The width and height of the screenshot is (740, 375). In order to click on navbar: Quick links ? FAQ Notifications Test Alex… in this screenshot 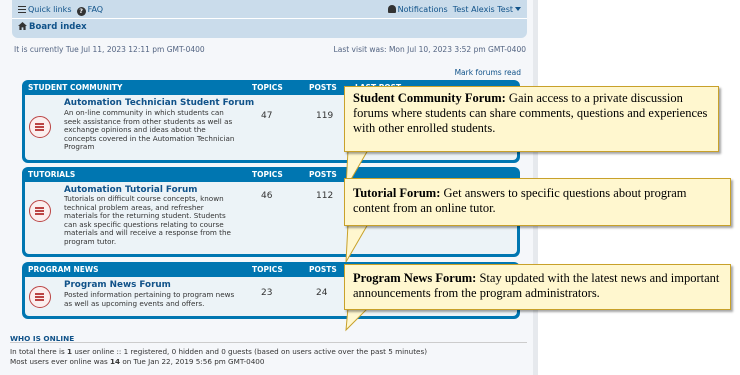, I will do `click(269, 19)`.